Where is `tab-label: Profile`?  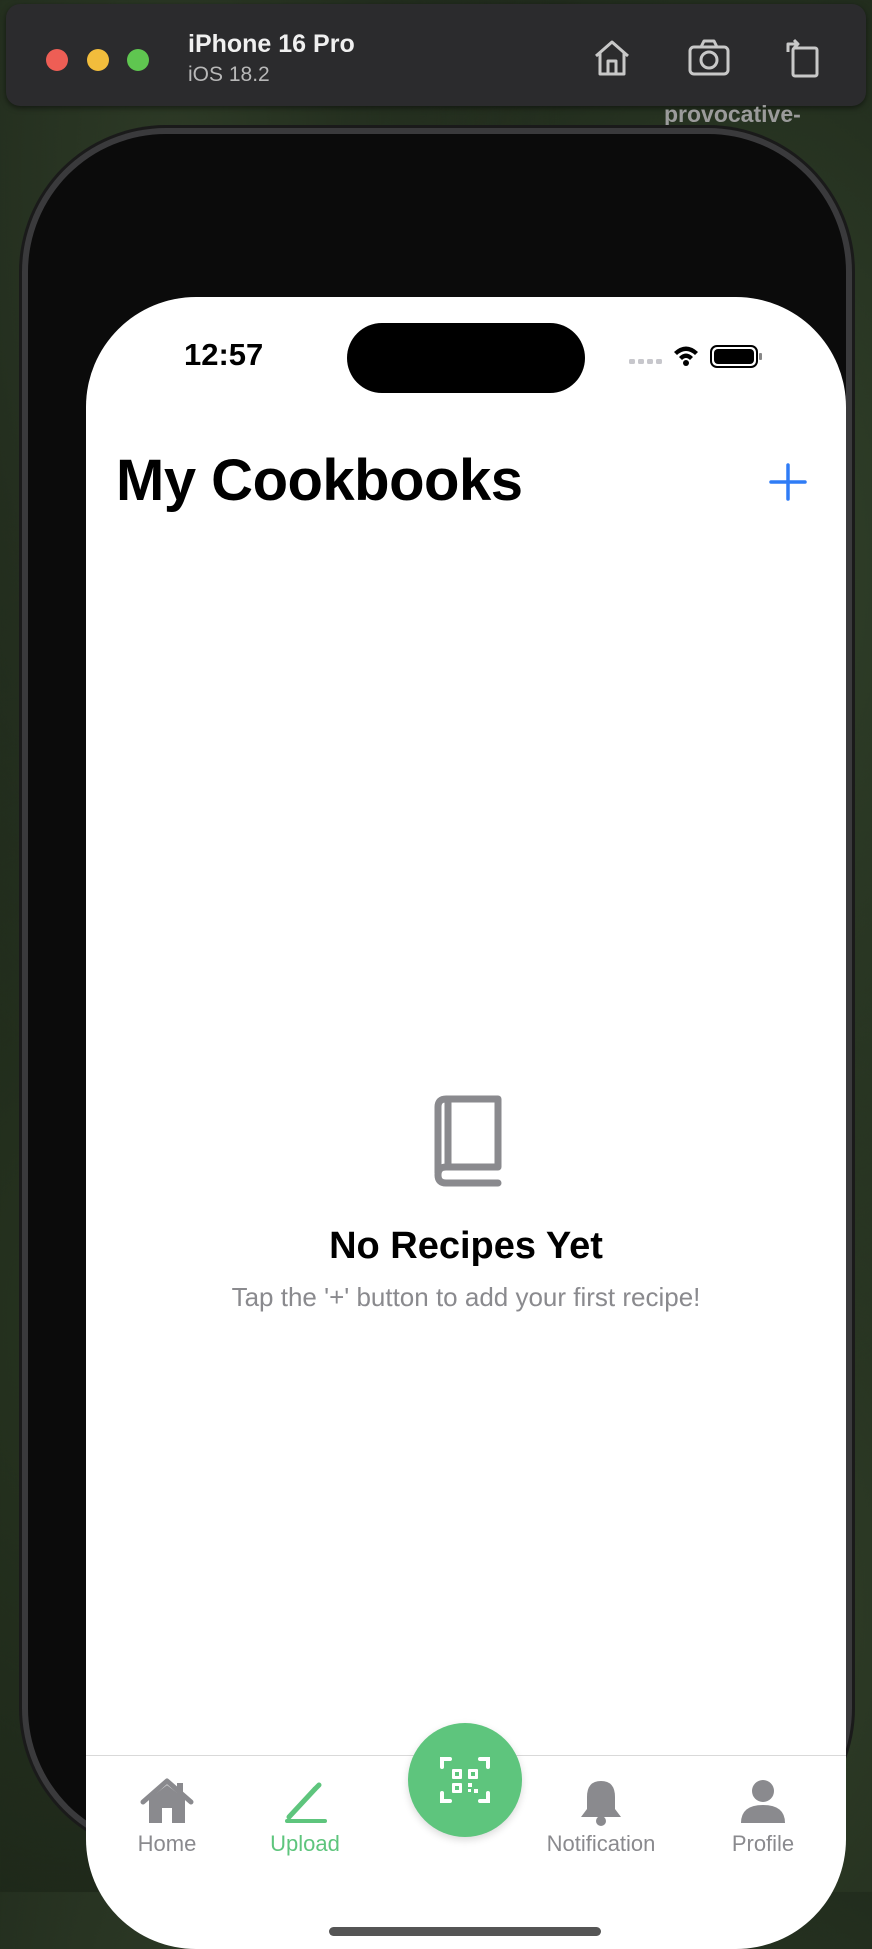
tab-label: Profile is located at coordinates (763, 1843).